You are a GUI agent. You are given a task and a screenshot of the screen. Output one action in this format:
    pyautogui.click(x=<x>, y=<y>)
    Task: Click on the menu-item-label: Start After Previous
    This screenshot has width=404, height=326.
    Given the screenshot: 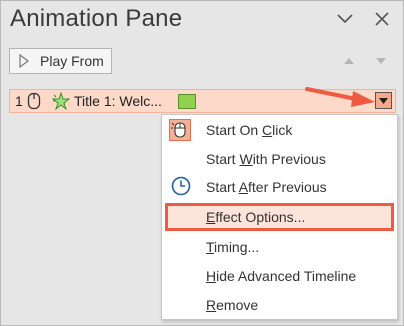 What is the action you would take?
    pyautogui.click(x=266, y=187)
    